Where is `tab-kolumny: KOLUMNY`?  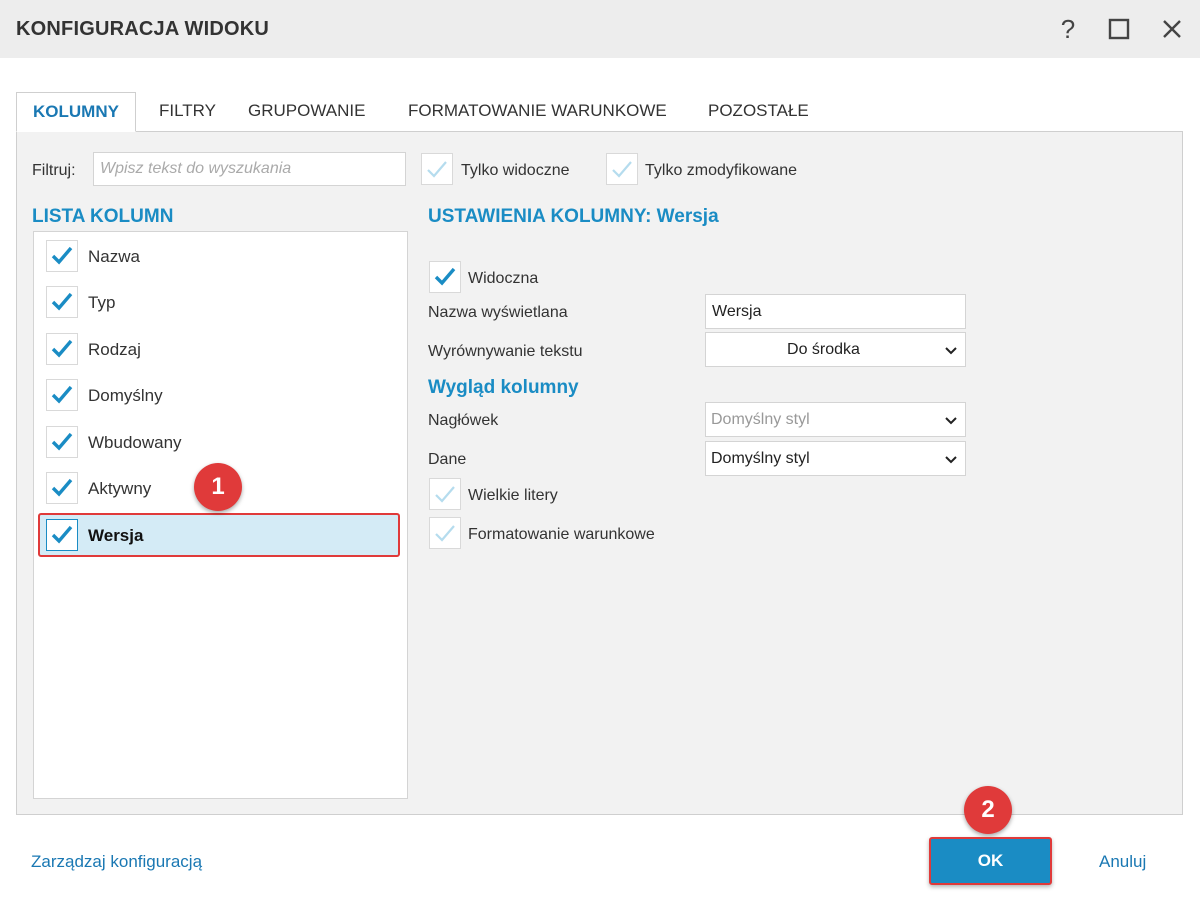
tab-kolumny: KOLUMNY is located at coordinates (76, 112).